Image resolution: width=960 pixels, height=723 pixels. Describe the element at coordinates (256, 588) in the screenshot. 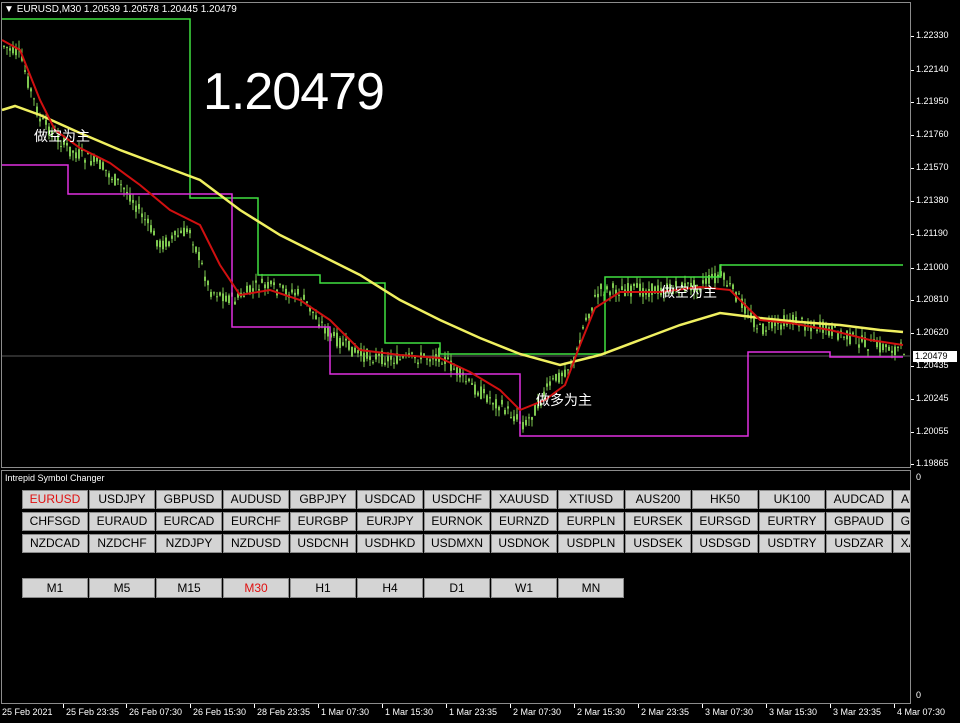

I see `timeframe-button-m30: M30` at that location.